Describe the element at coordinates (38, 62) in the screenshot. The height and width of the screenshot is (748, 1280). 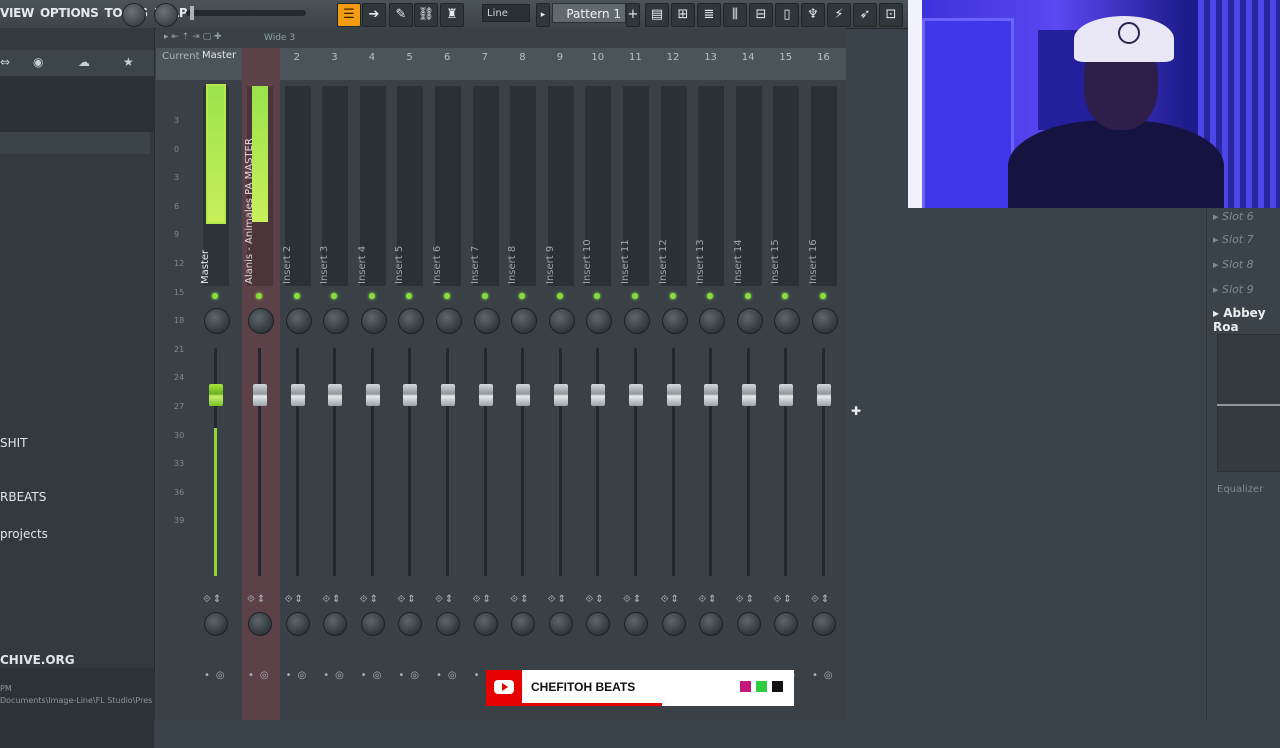
I see `browser-globe-icon: ◉` at that location.